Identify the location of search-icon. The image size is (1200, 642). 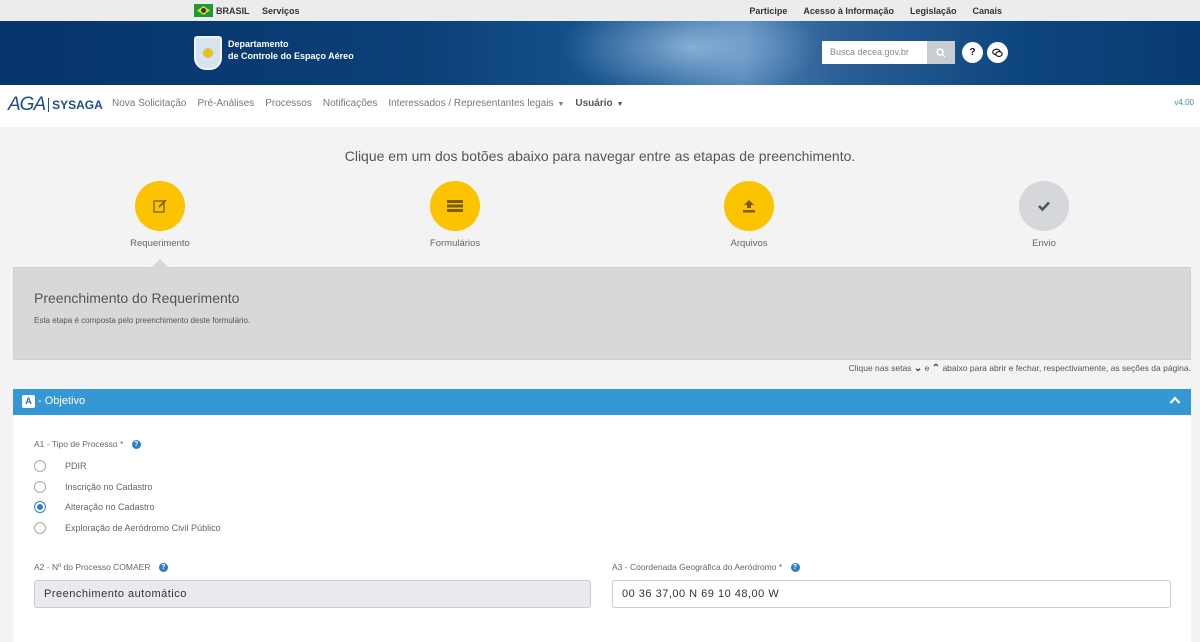
(941, 52).